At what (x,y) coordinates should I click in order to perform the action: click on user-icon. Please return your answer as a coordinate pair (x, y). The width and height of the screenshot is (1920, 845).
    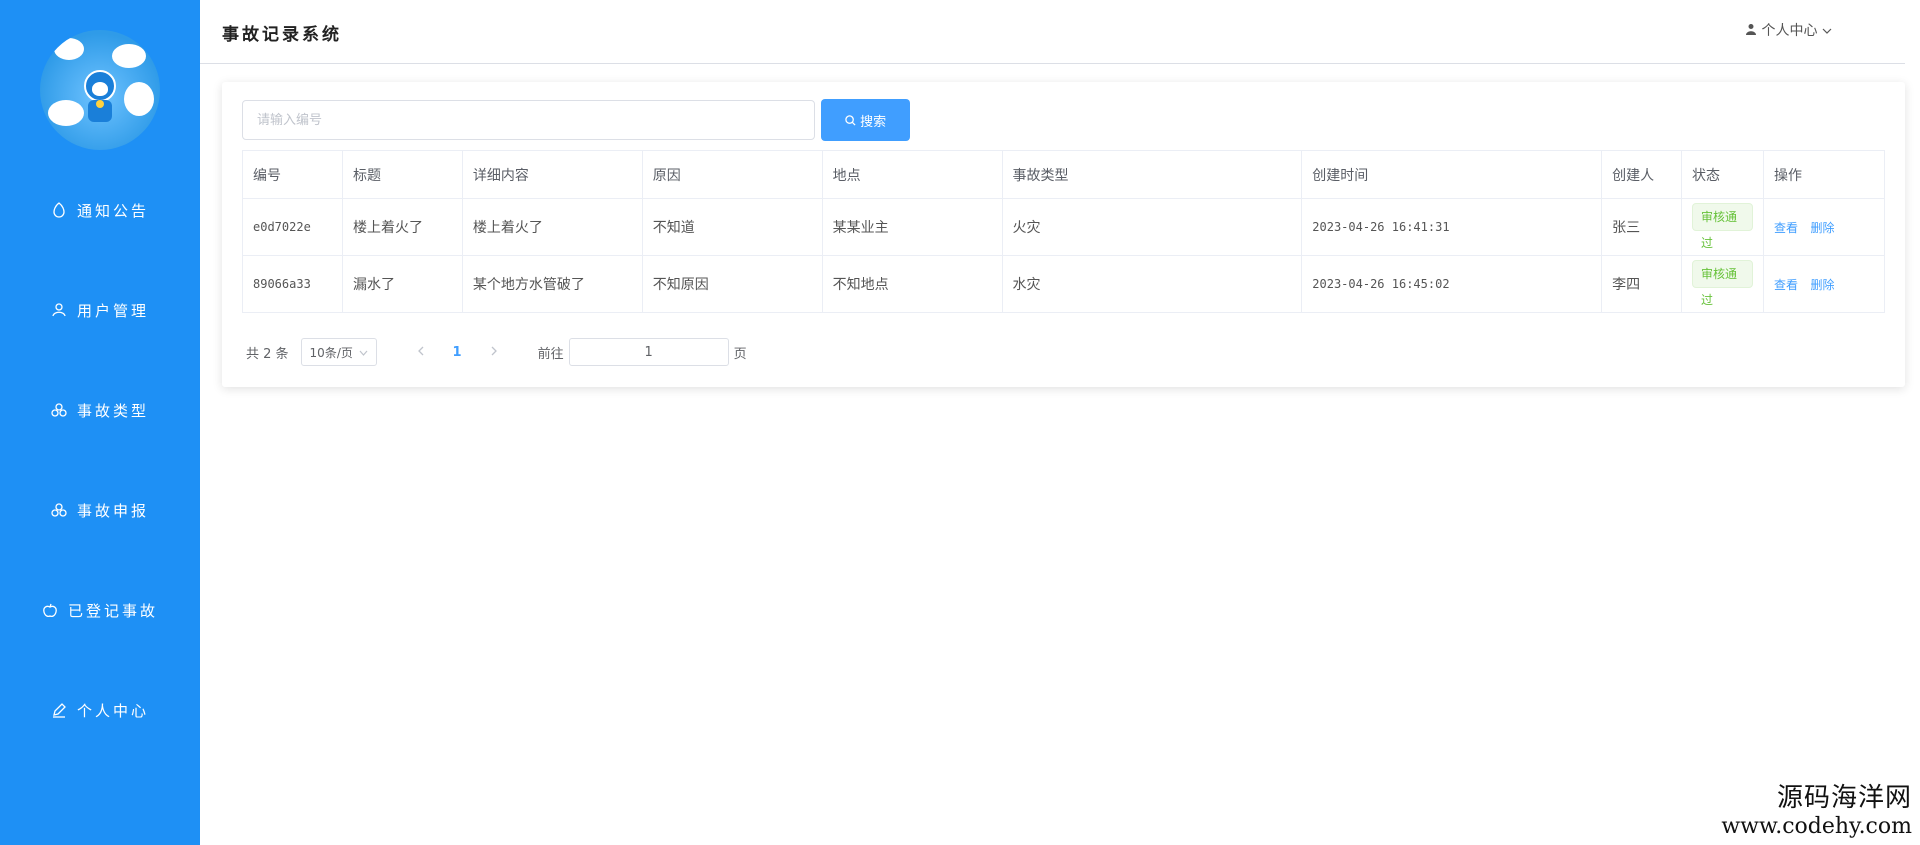
    Looking at the image, I should click on (1753, 31).